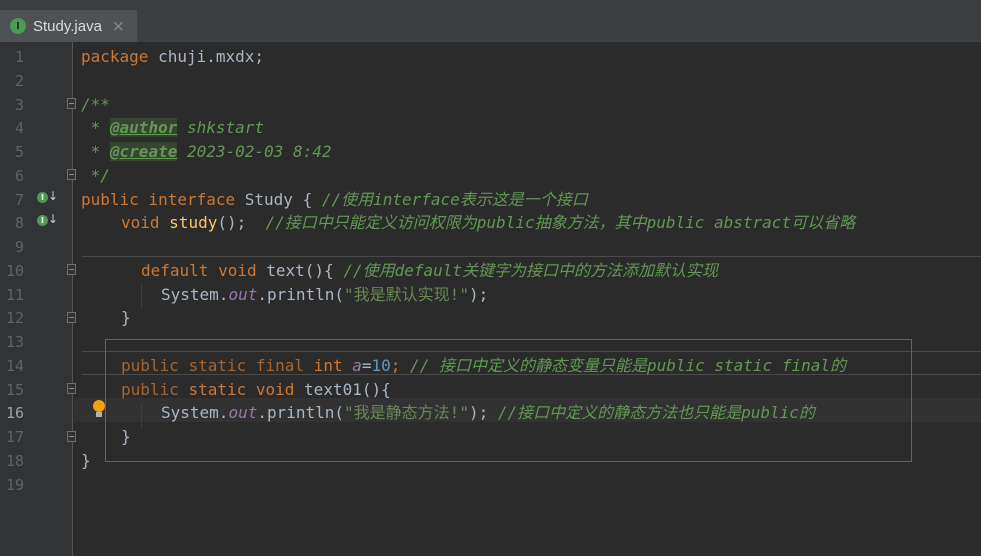 The width and height of the screenshot is (981, 556). I want to click on code-line-3: /**, so click(95, 105).